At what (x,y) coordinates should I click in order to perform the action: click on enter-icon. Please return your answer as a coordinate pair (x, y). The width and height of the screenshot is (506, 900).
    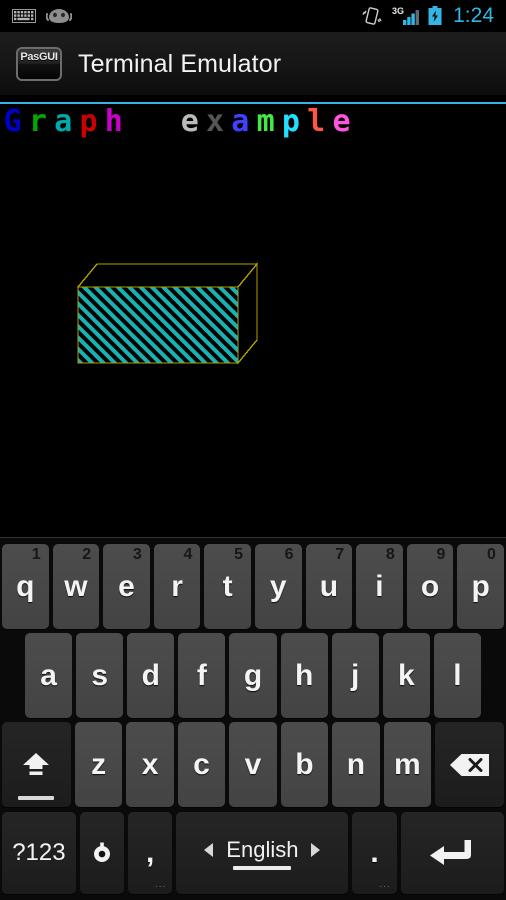
    Looking at the image, I should click on (451, 852).